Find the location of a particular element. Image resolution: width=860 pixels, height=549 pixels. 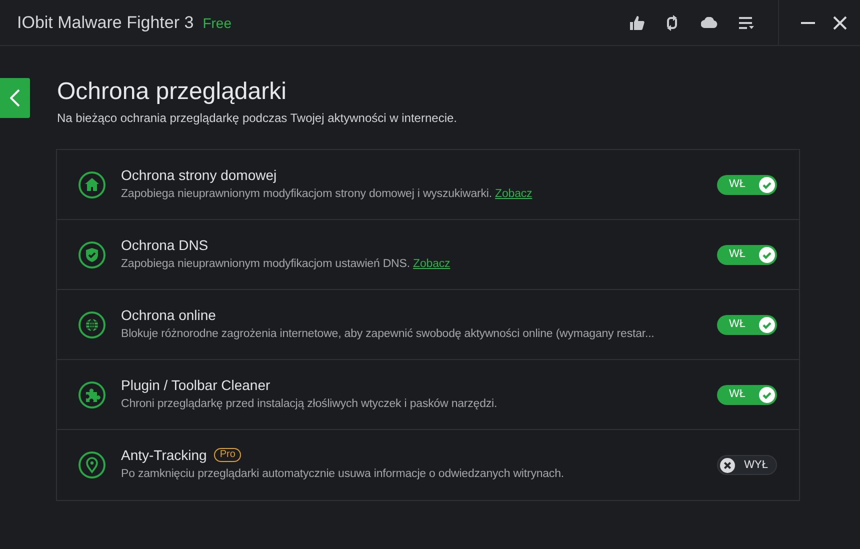

x-circle-icon is located at coordinates (727, 465).